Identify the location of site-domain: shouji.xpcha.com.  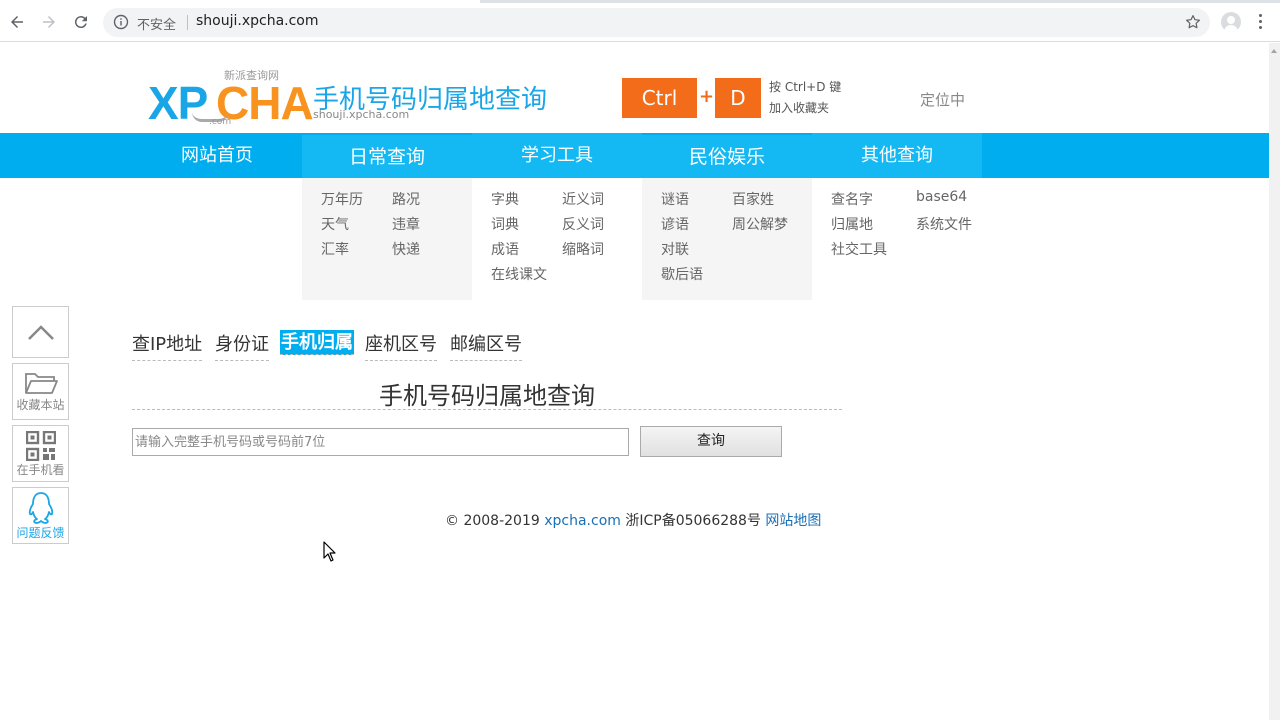
(361, 114).